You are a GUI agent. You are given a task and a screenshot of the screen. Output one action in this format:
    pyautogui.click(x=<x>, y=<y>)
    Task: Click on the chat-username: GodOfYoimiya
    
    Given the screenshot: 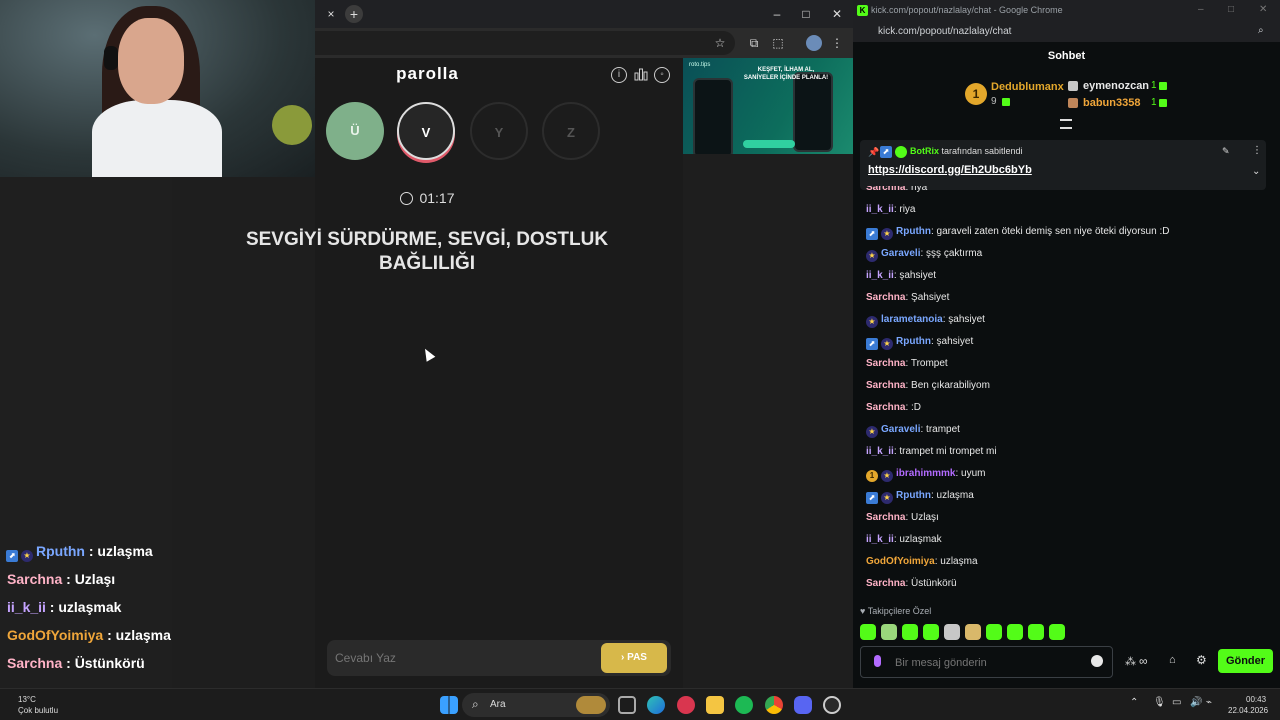 What is the action you would take?
    pyautogui.click(x=900, y=561)
    